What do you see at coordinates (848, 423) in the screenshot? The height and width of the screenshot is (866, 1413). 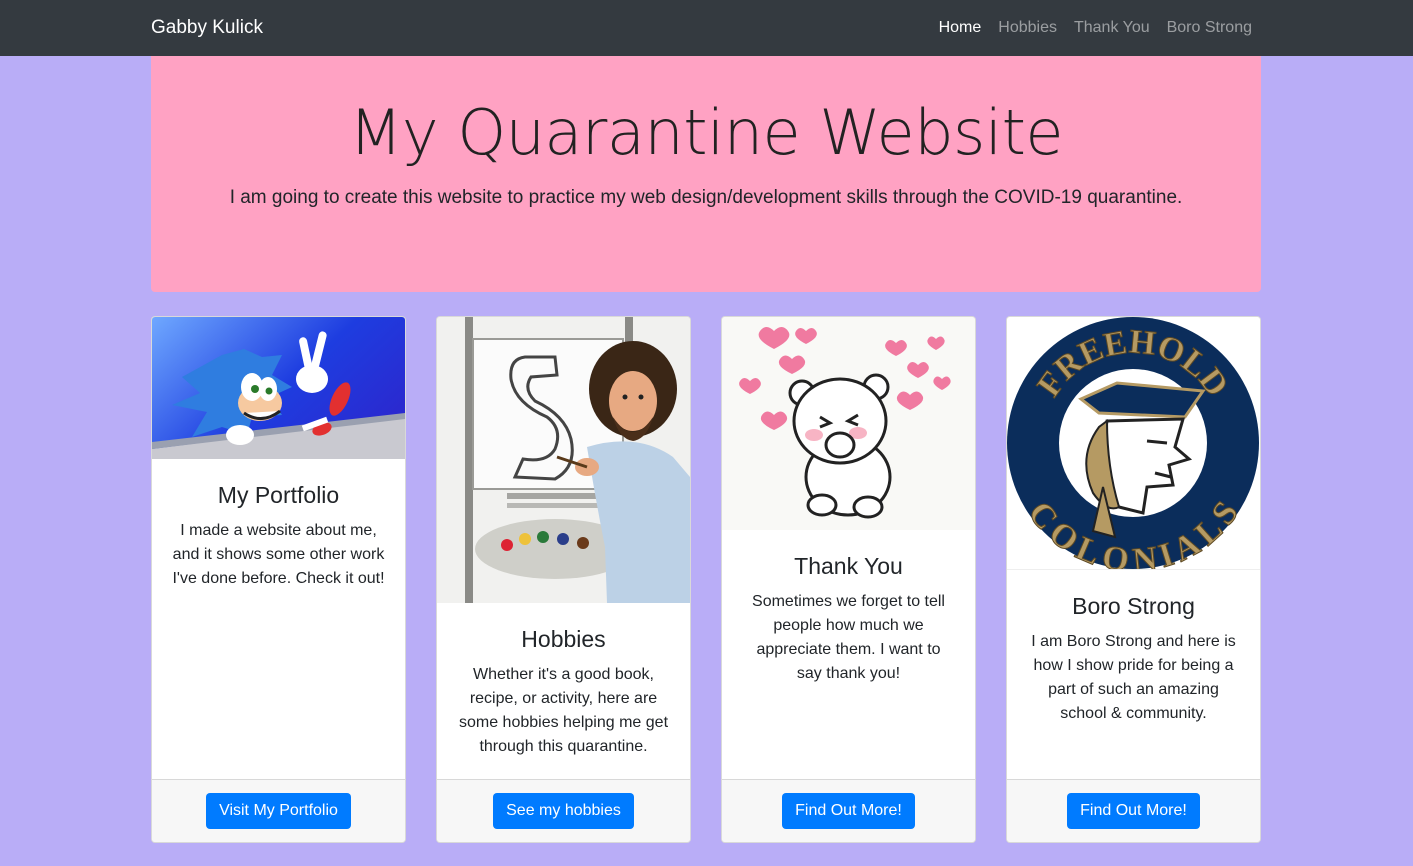 I see `bear-hearts-image` at bounding box center [848, 423].